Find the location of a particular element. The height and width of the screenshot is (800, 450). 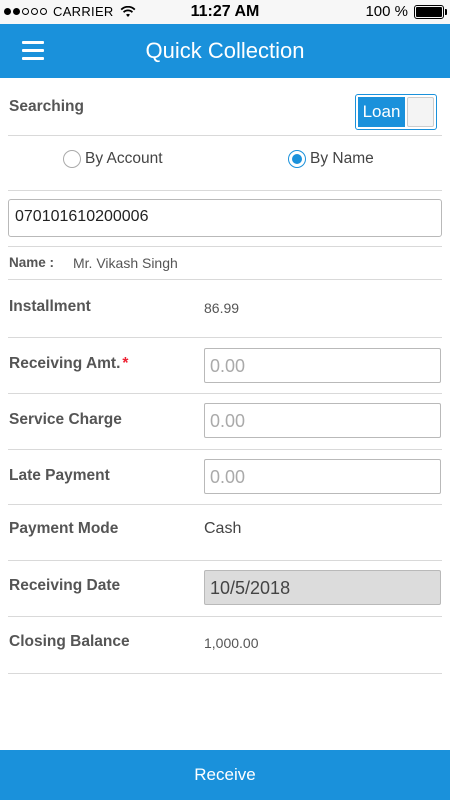

closing-balance-row: Closing Balance 1,000.00 is located at coordinates (225, 645).